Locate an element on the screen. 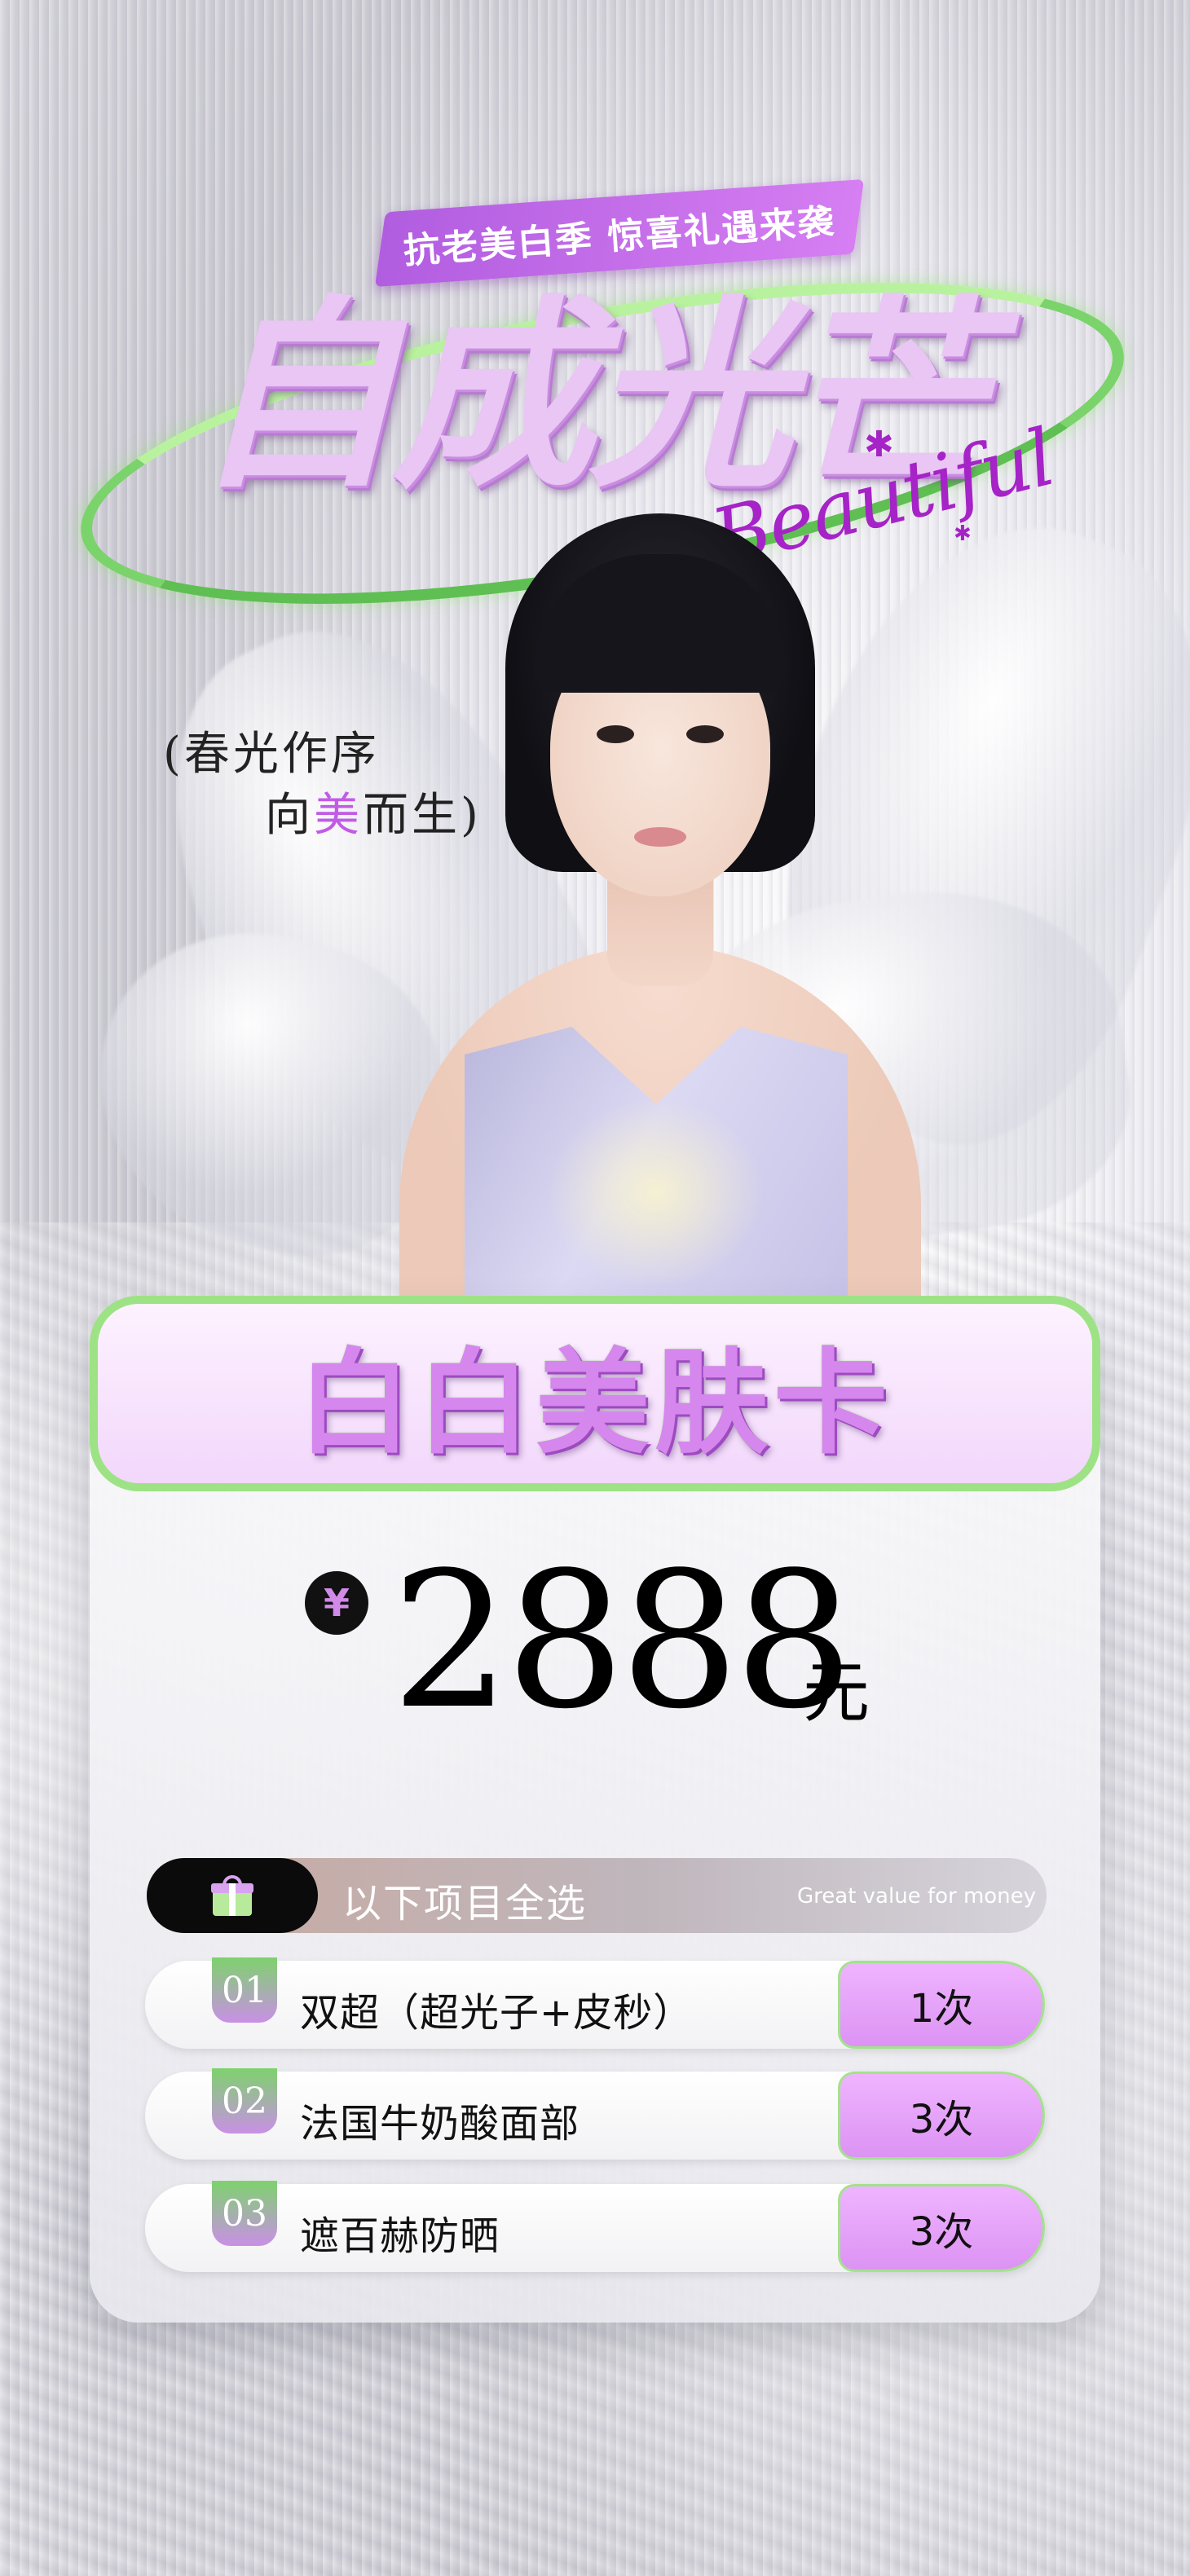 The image size is (1190, 2576). promo-banner-text: 抗老美白季 惊喜礼遇来袭 is located at coordinates (620, 237).